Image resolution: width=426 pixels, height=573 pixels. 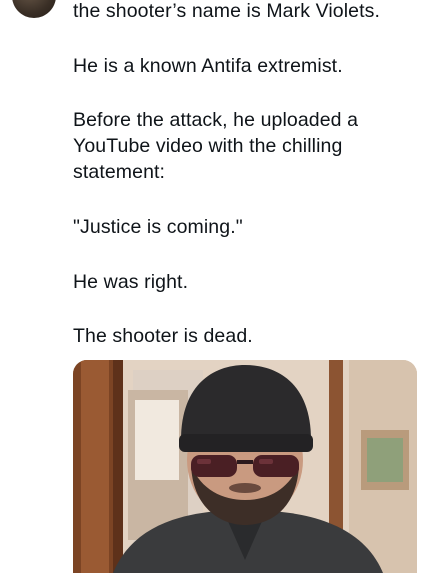 I want to click on post-text-line-6: The shooter is dead., so click(x=163, y=336).